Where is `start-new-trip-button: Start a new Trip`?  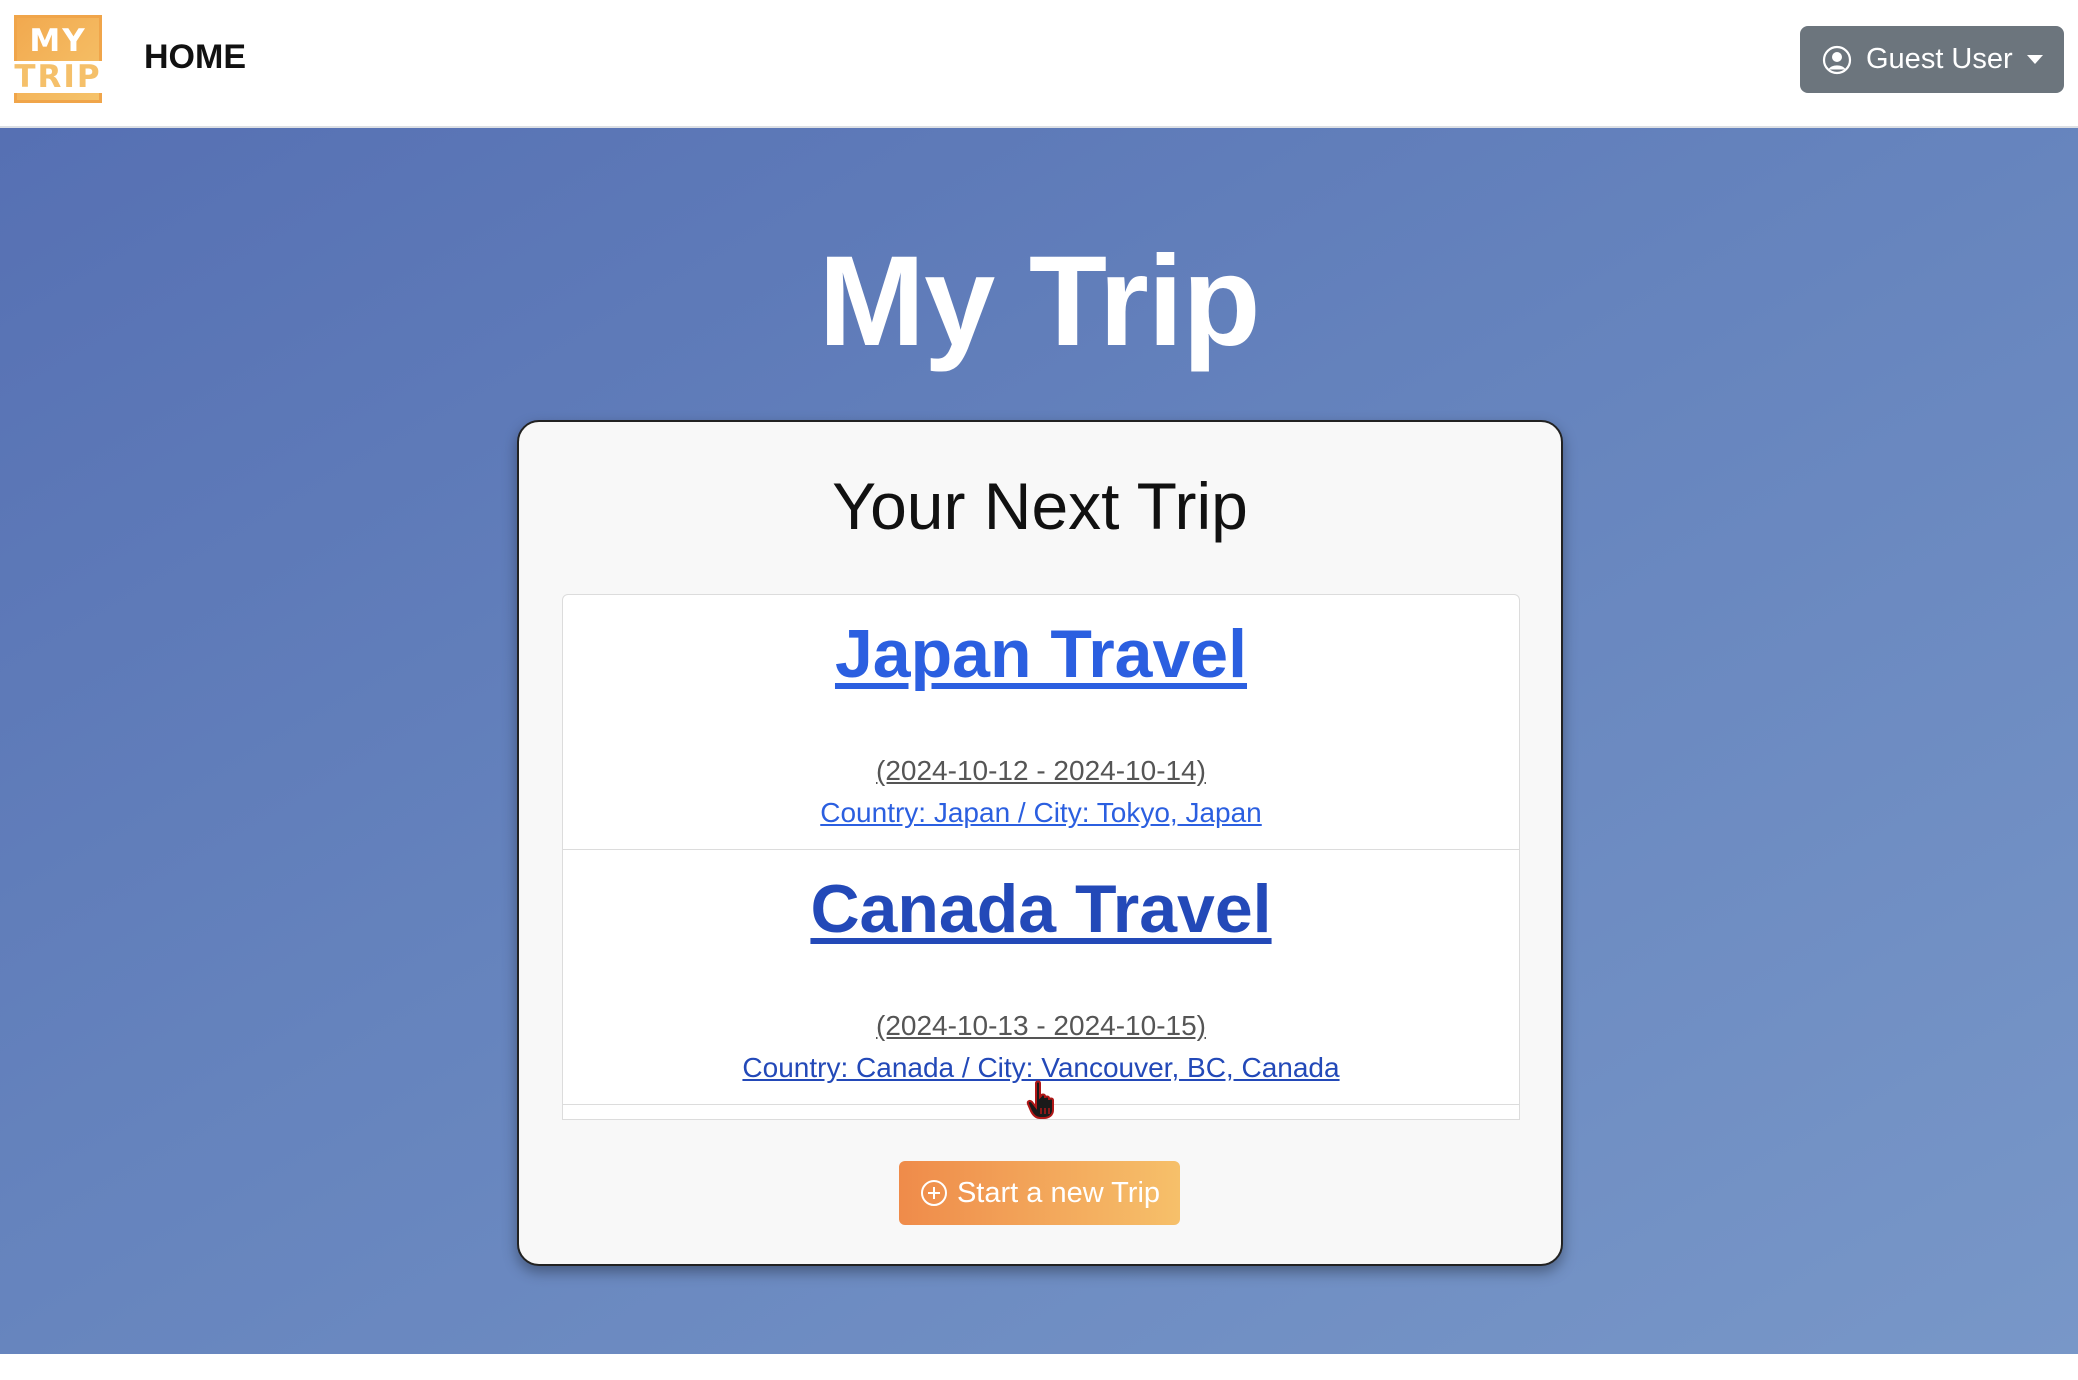
start-new-trip-button: Start a new Trip is located at coordinates (1039, 1193).